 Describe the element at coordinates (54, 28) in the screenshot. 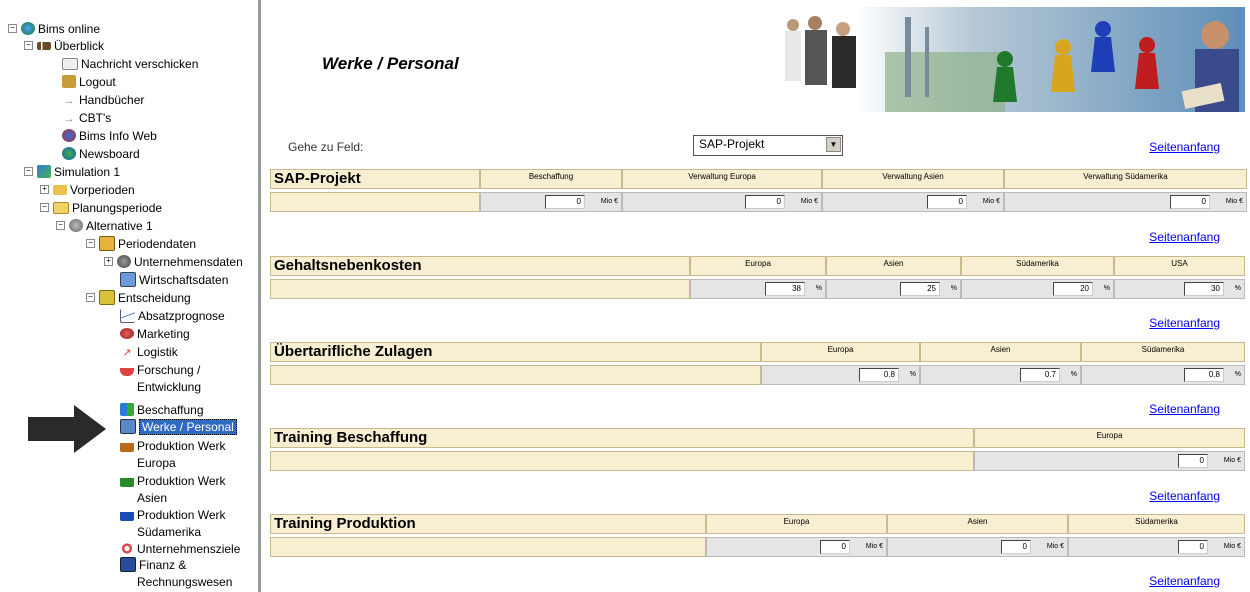

I see `tree-item-bims-online: − Bims online` at that location.